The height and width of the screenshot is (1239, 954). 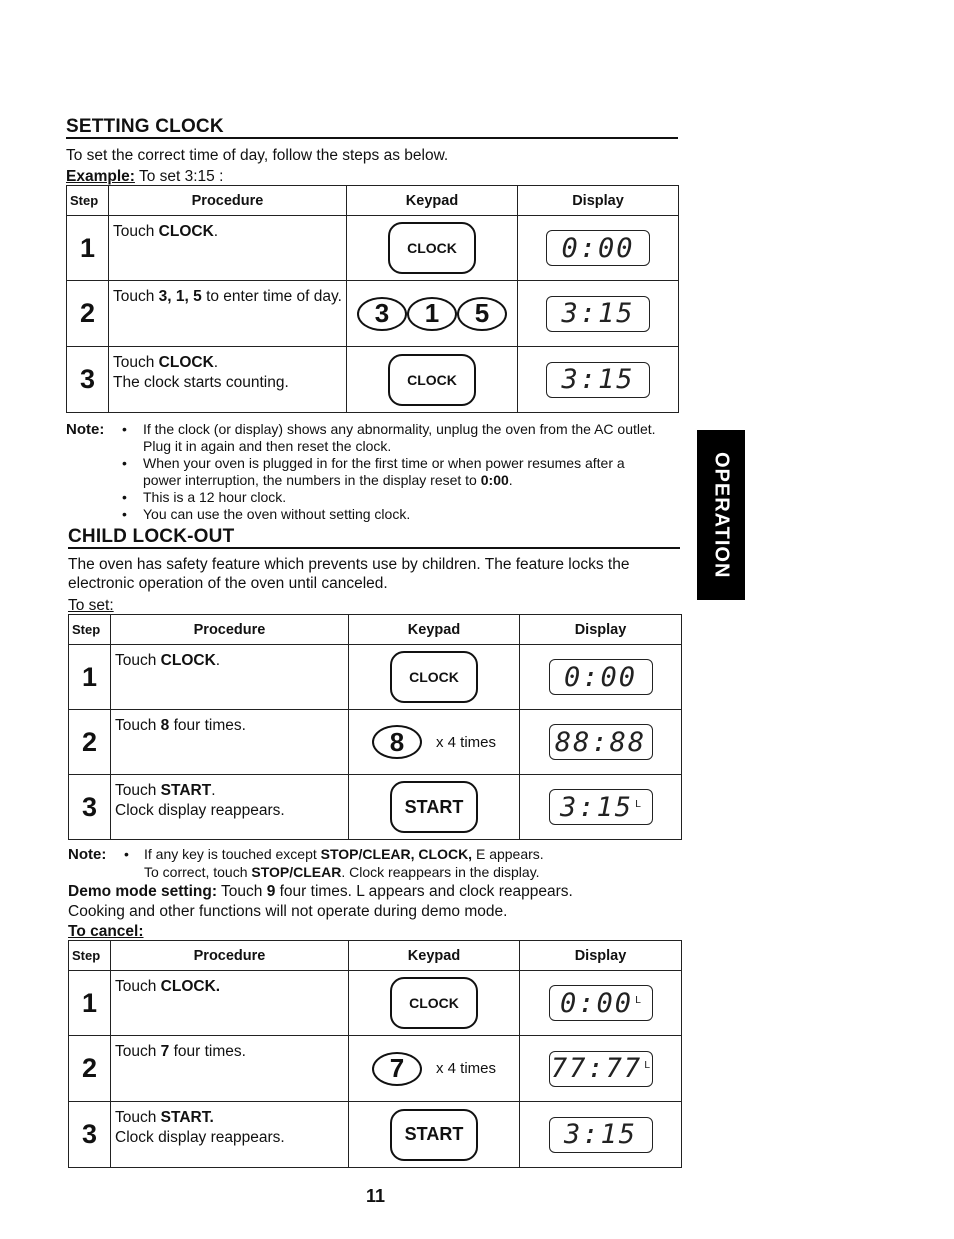 I want to click on example-line: Example: To set 3:15 :, so click(x=144, y=177).